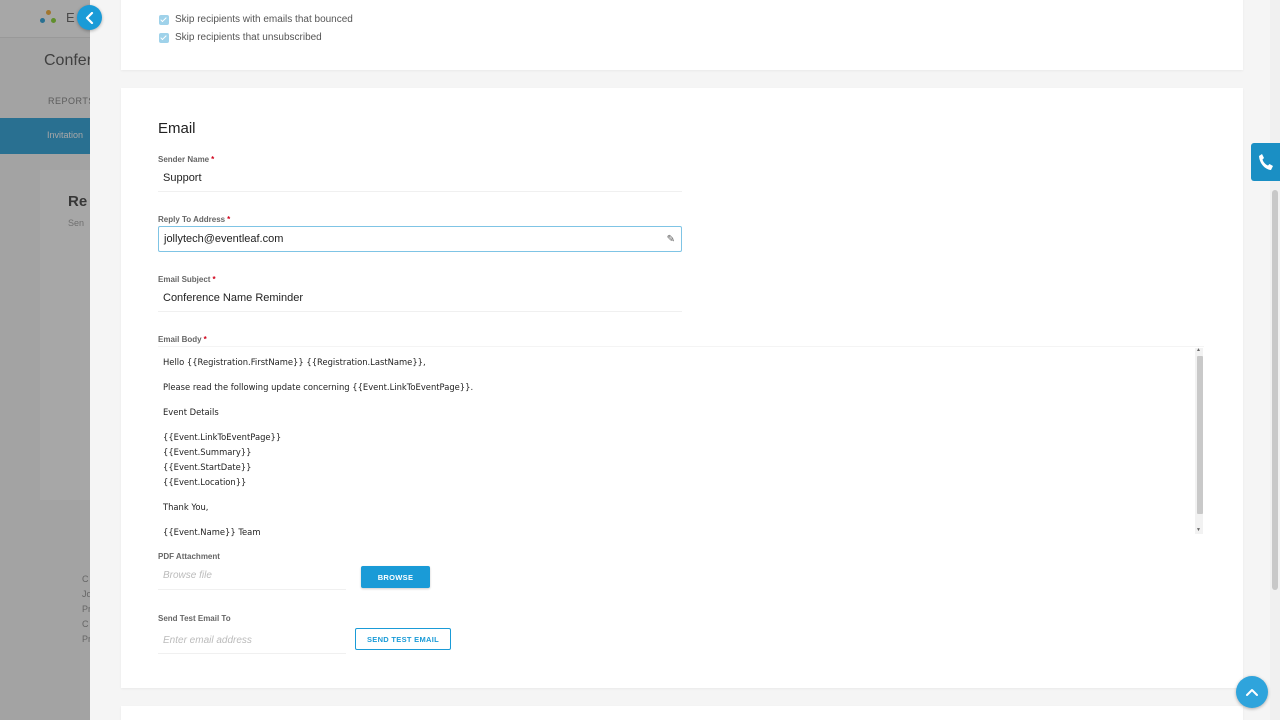 This screenshot has height=720, width=1280. I want to click on browse-button: BROWSE, so click(395, 577).